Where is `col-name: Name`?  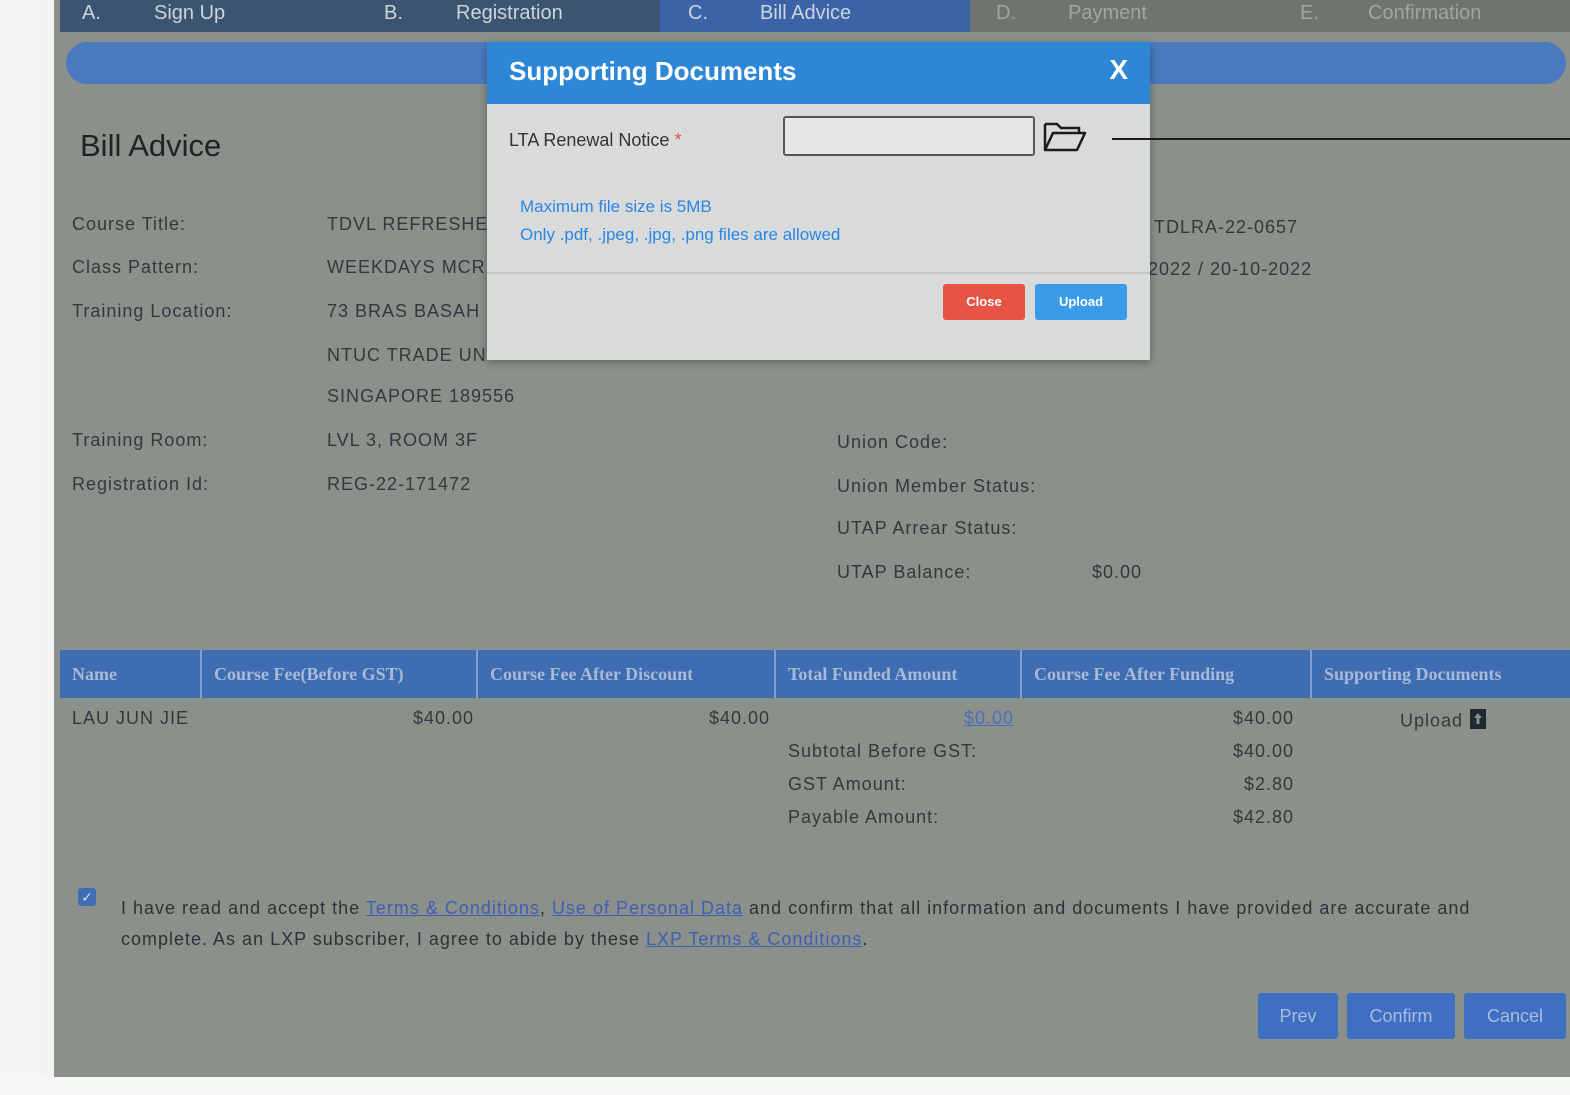 col-name: Name is located at coordinates (131, 674).